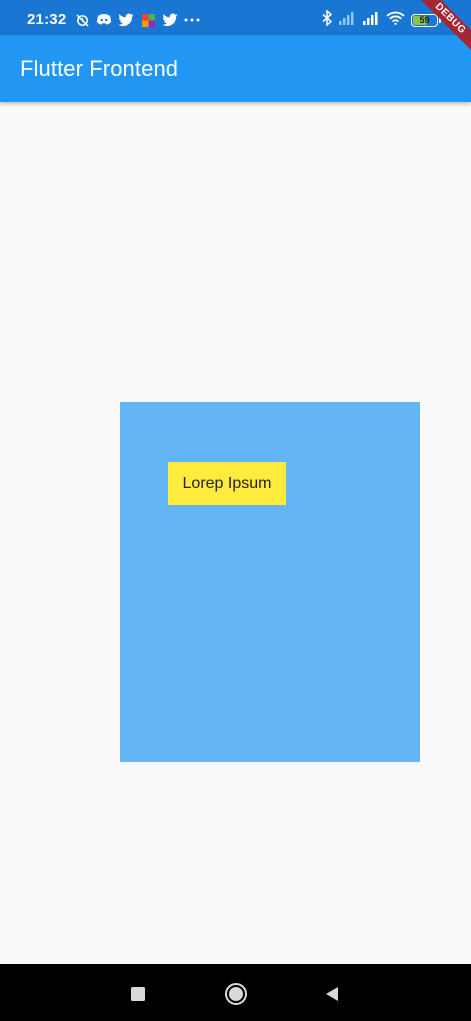 This screenshot has height=1021, width=471. What do you see at coordinates (347, 20) in the screenshot?
I see `signal-weak-icon` at bounding box center [347, 20].